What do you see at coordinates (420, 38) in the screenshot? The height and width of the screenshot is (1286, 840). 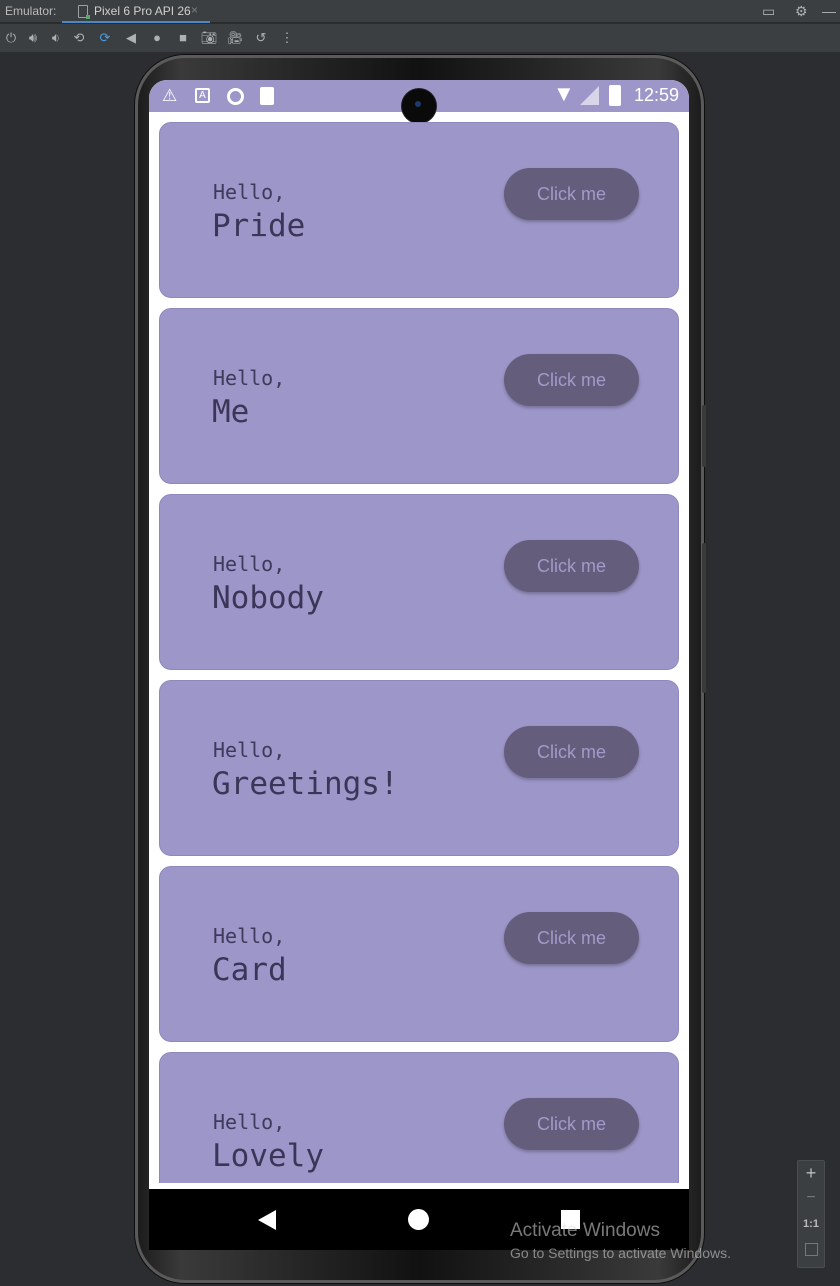 I see `emulator-toolbar: ⏻ 🔊︎ 🔉︎ ⟲ ⟳ ◀ ● ■ 📷︎ 🎥︎ ↺ ⋮` at bounding box center [420, 38].